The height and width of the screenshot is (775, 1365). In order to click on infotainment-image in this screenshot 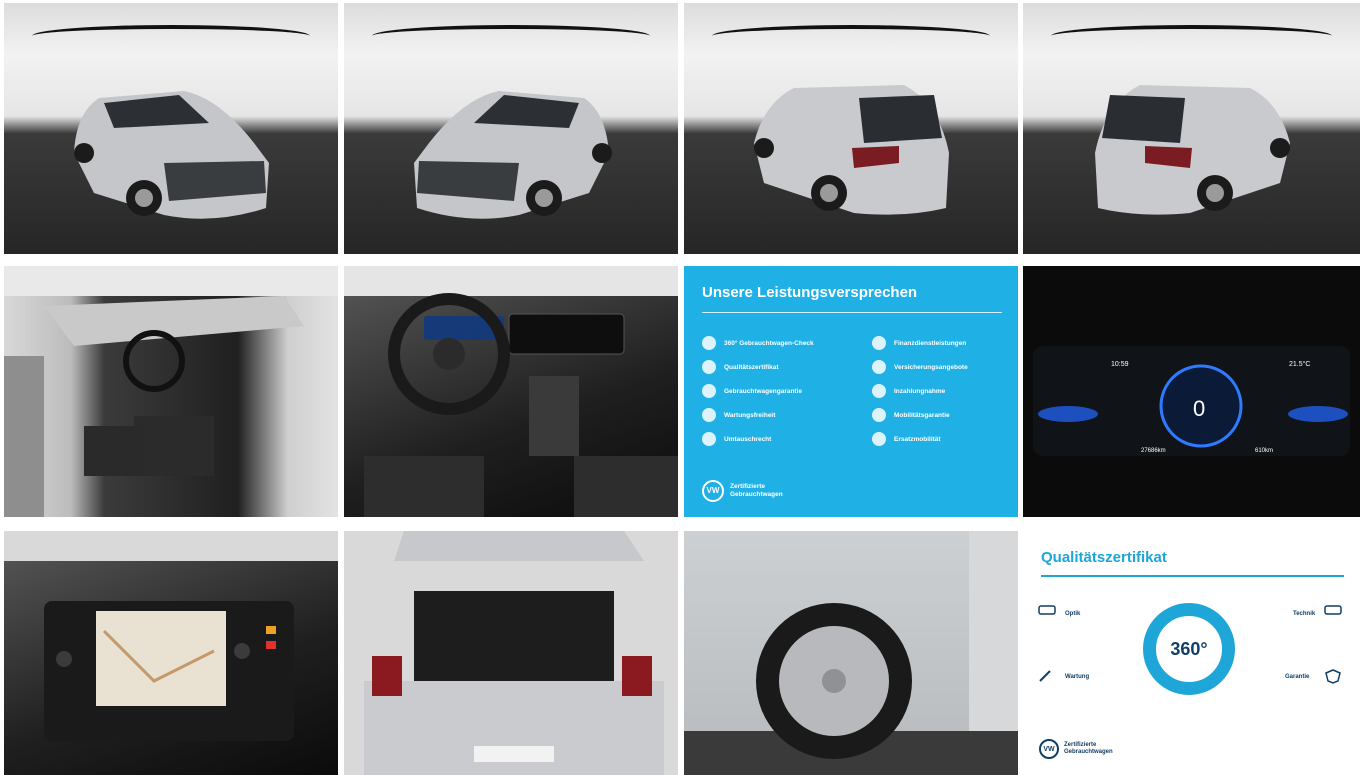, I will do `click(171, 636)`.